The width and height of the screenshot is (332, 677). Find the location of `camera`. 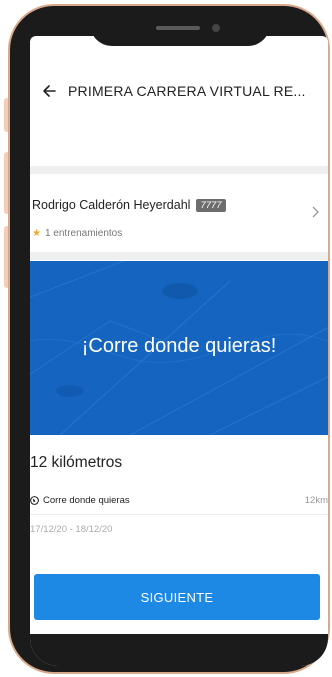

camera is located at coordinates (216, 28).